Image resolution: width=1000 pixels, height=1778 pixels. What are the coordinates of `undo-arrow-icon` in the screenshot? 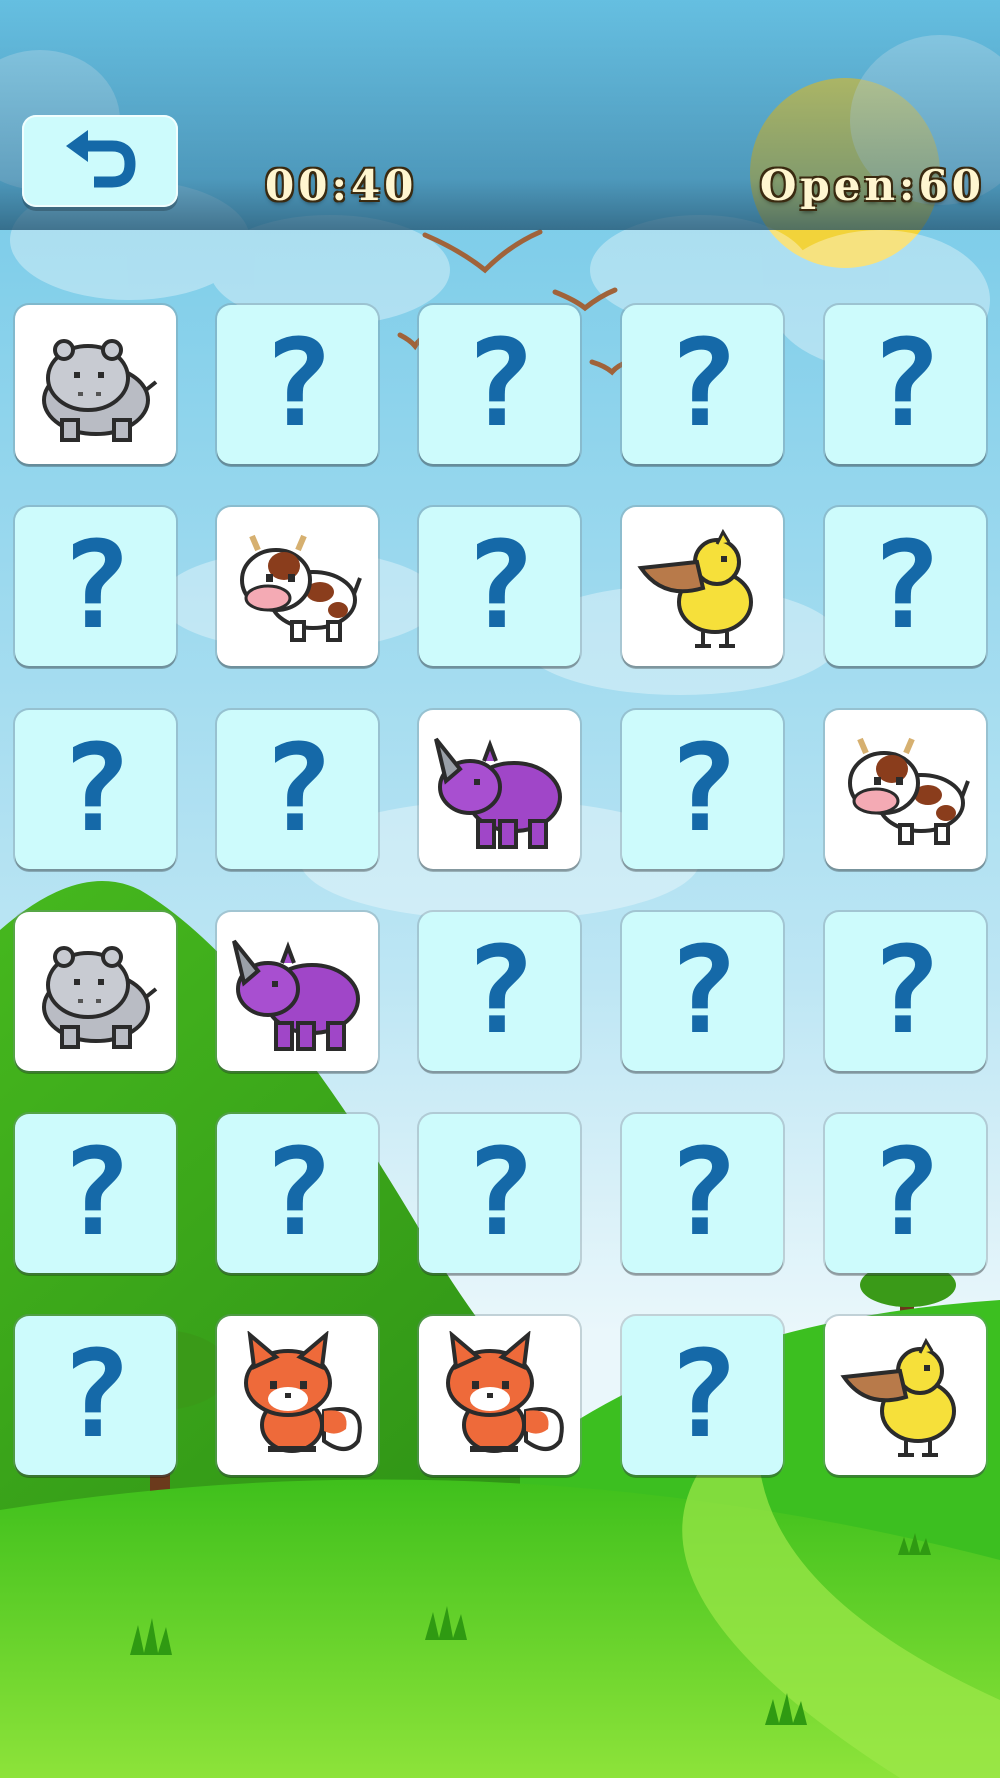 It's located at (100, 161).